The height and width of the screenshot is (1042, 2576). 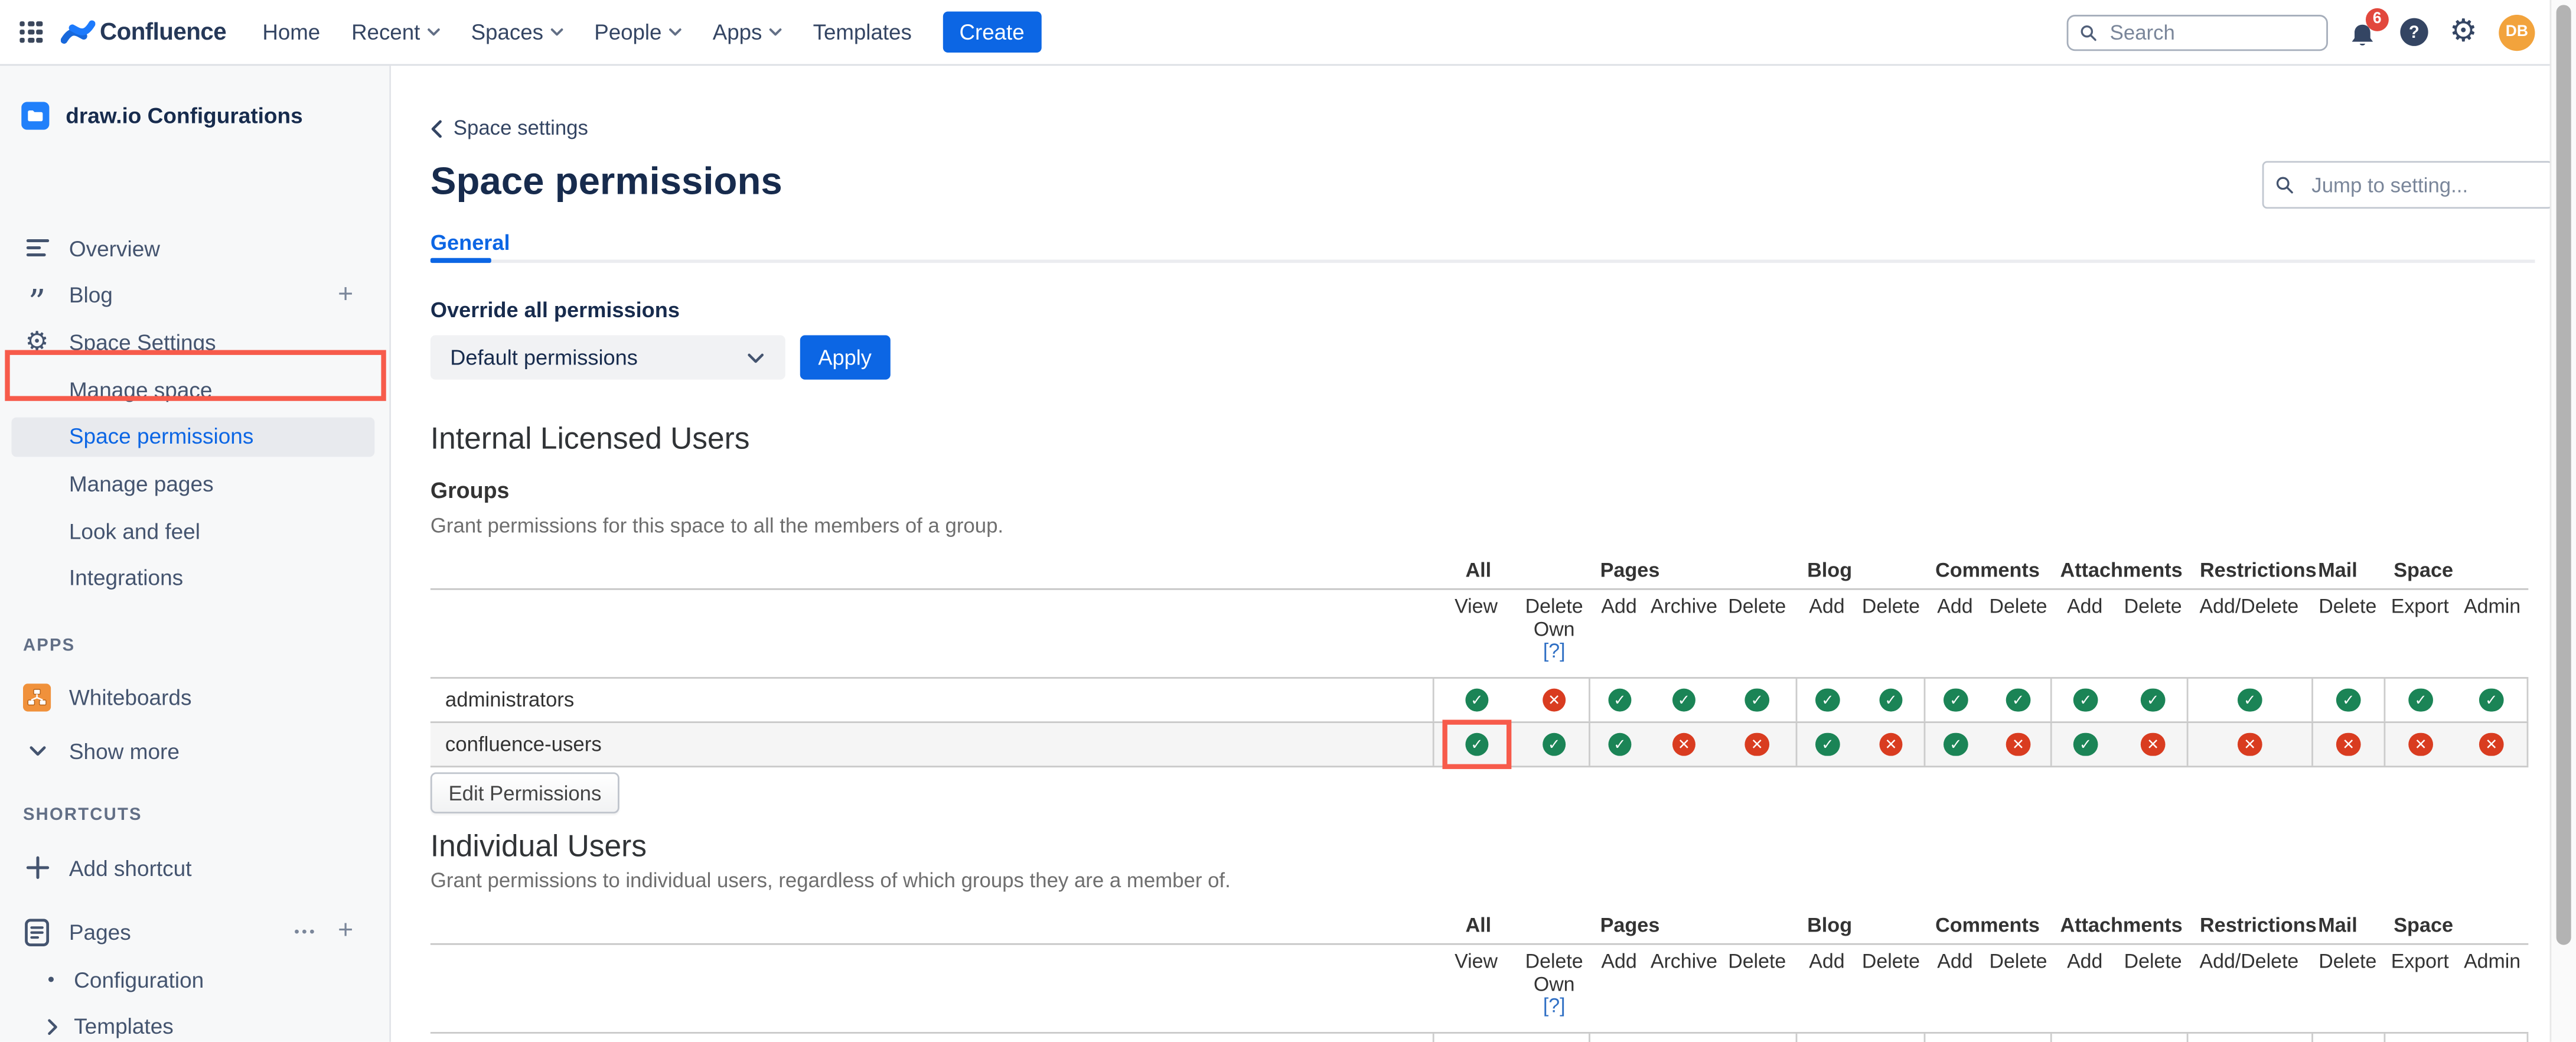 I want to click on table-row: administrators ✓ ✕ ✓ ✓ ✓ ✓ ✓ ✓ ✓ ✓ ✓ ✓ ✓ ✓ ✓, so click(x=1480, y=699).